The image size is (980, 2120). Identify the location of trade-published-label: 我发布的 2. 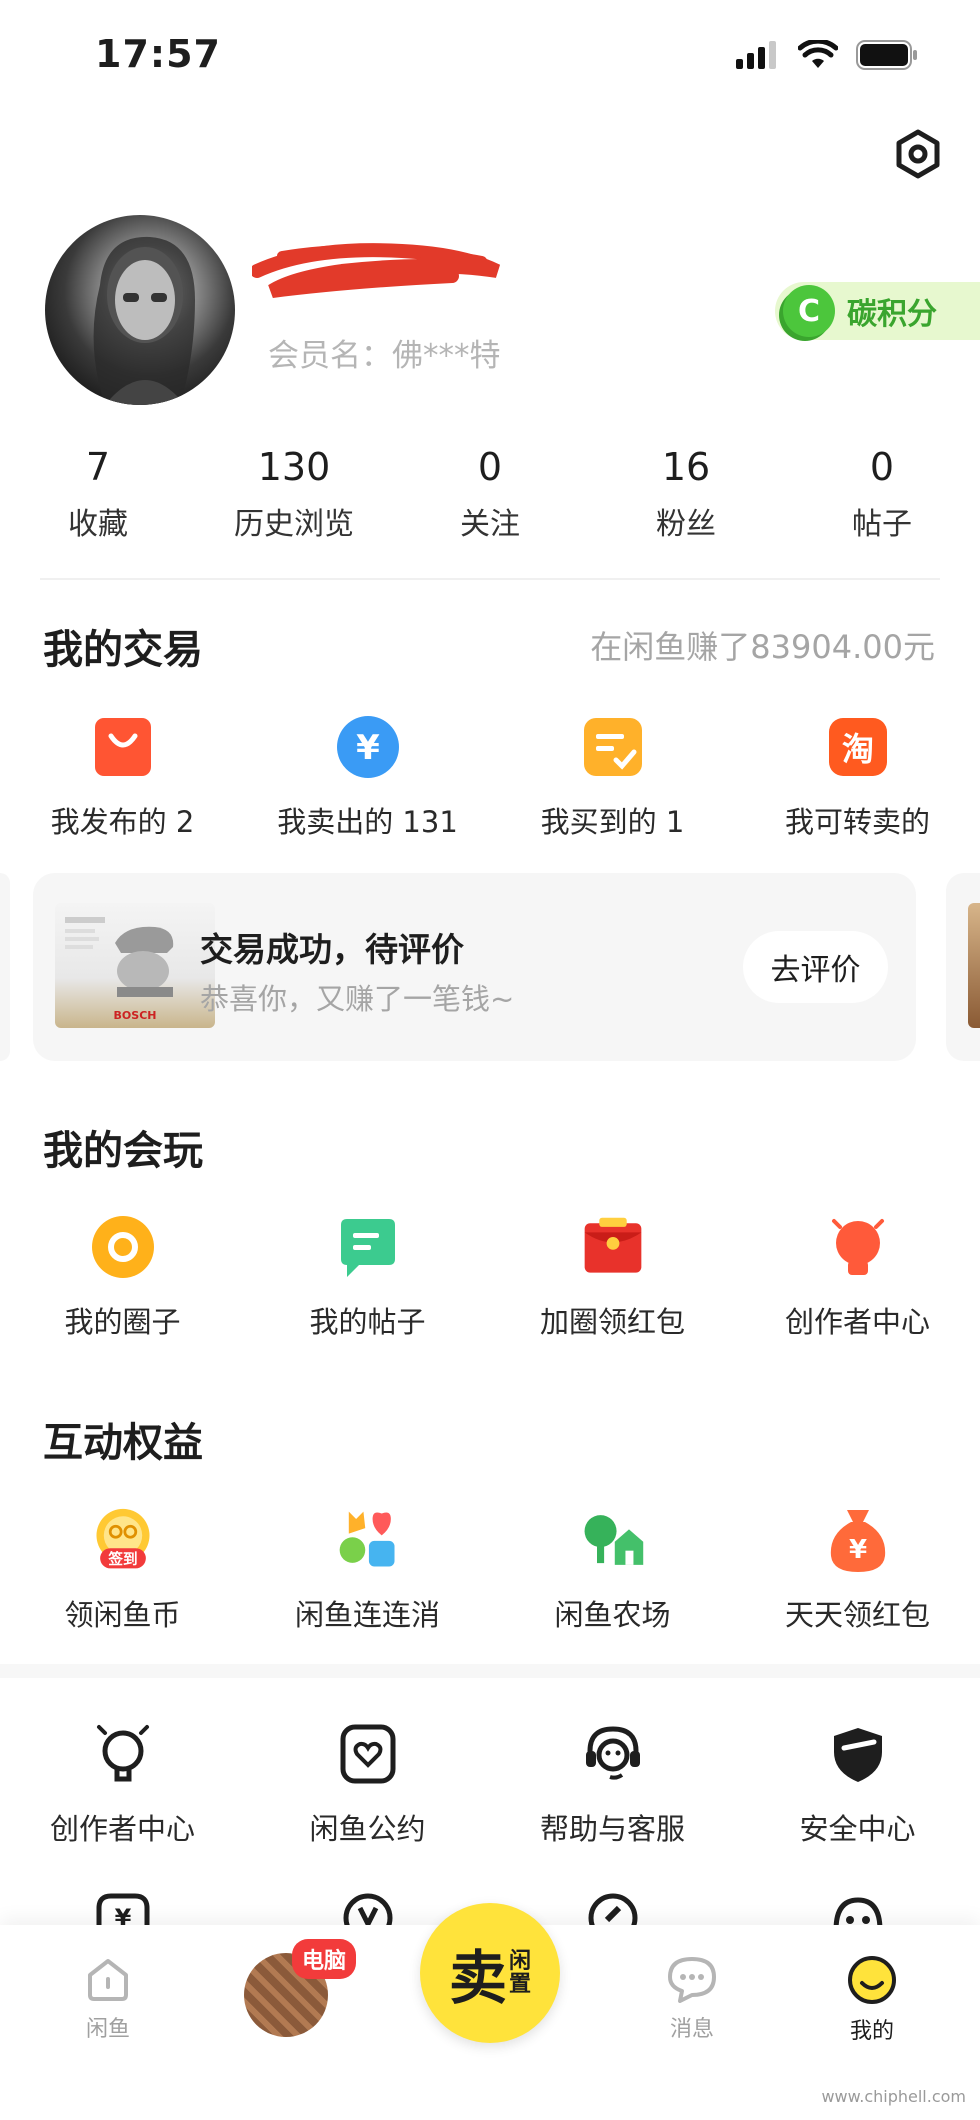
(122, 822).